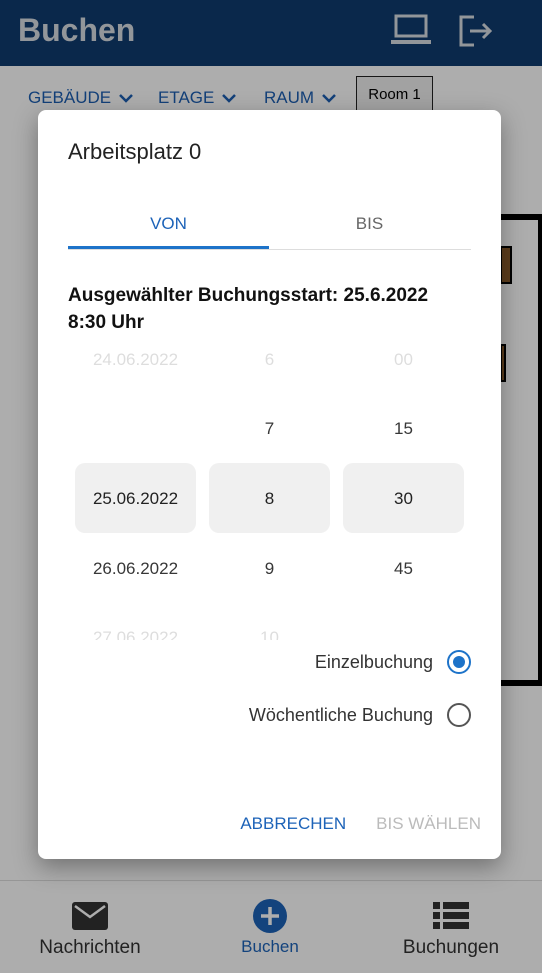 This screenshot has height=973, width=542. What do you see at coordinates (135, 634) in the screenshot?
I see `picker-item: 27.06.2022` at bounding box center [135, 634].